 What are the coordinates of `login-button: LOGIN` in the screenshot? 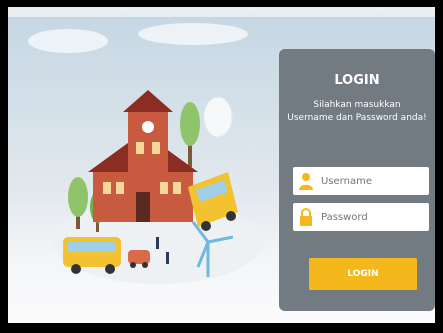 It's located at (363, 274).